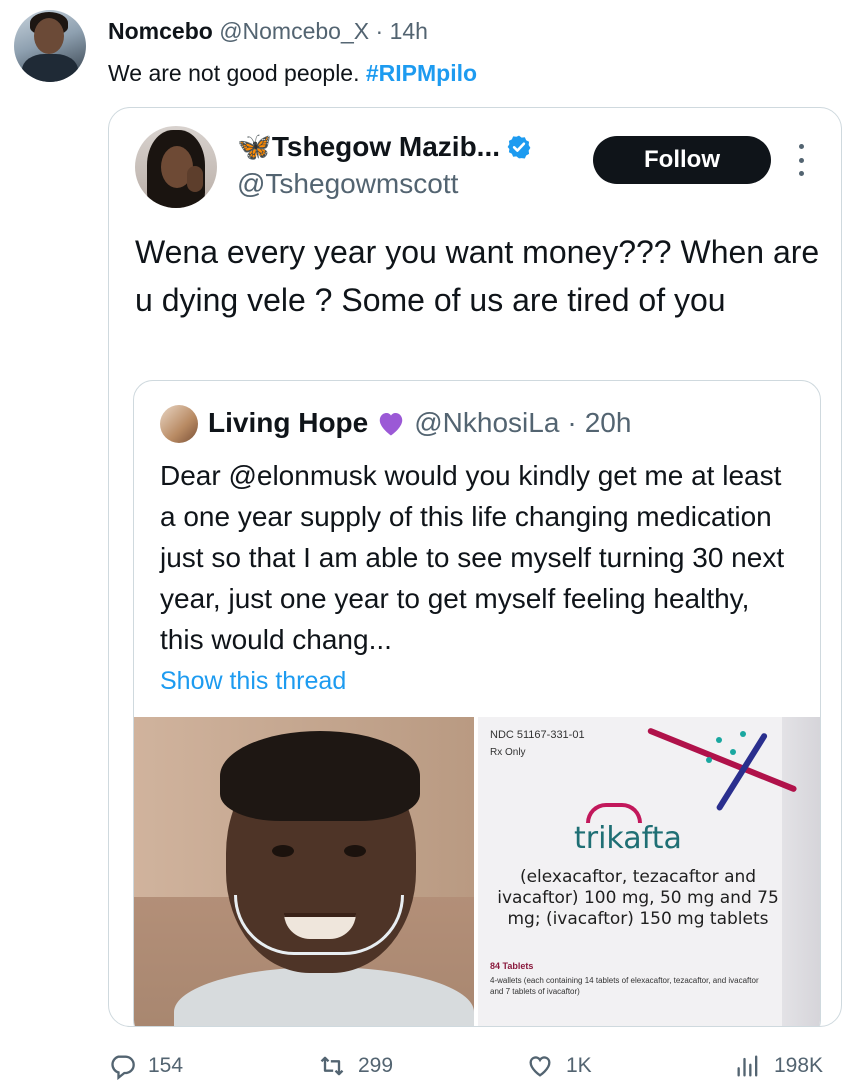 The width and height of the screenshot is (846, 1092). I want to click on view-count: 198K, so click(799, 1065).